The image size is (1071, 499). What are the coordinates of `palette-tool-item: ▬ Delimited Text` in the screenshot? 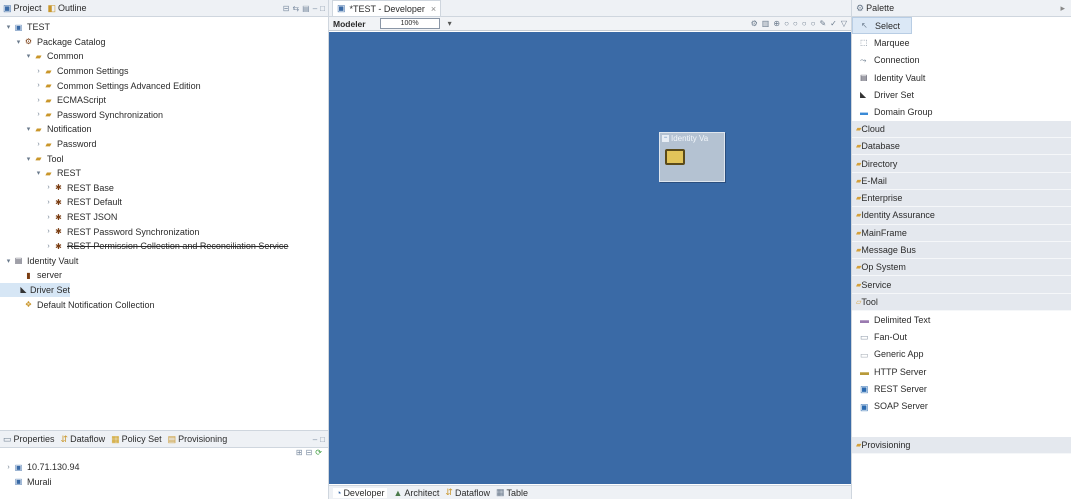 It's located at (961, 319).